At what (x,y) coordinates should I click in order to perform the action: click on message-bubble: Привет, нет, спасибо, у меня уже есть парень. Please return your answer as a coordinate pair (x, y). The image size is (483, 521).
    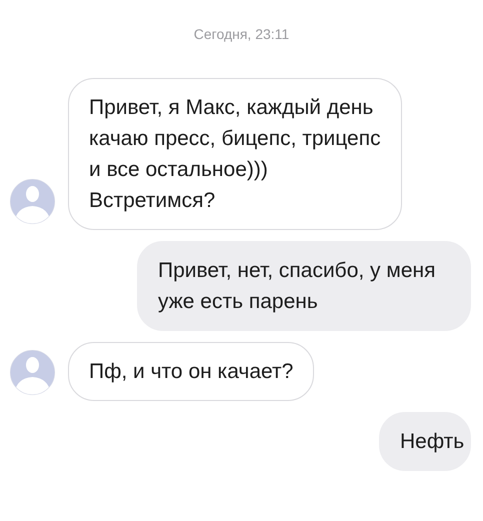
    Looking at the image, I should click on (304, 286).